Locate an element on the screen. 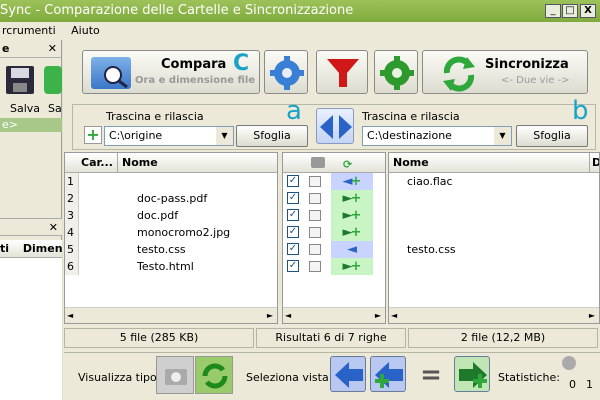 This screenshot has width=600, height=400. sync-direction-icon: ◄ is located at coordinates (352, 249).